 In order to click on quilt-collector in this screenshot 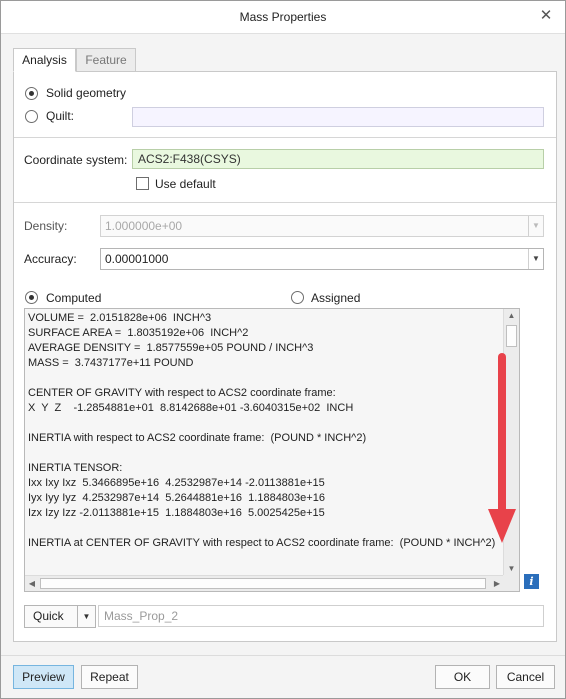, I will do `click(338, 117)`.